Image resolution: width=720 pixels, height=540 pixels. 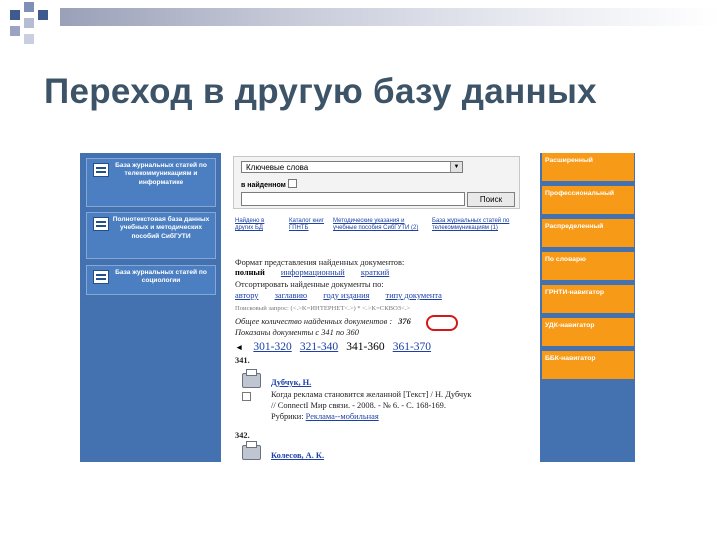 I want to click on format-short: краткий, so click(x=375, y=272).